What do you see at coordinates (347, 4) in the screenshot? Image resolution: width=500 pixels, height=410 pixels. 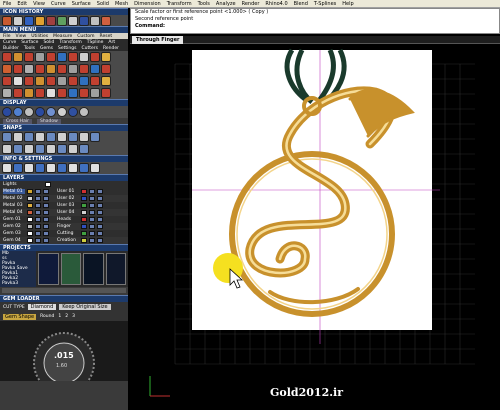 I see `menu-help: Help` at bounding box center [347, 4].